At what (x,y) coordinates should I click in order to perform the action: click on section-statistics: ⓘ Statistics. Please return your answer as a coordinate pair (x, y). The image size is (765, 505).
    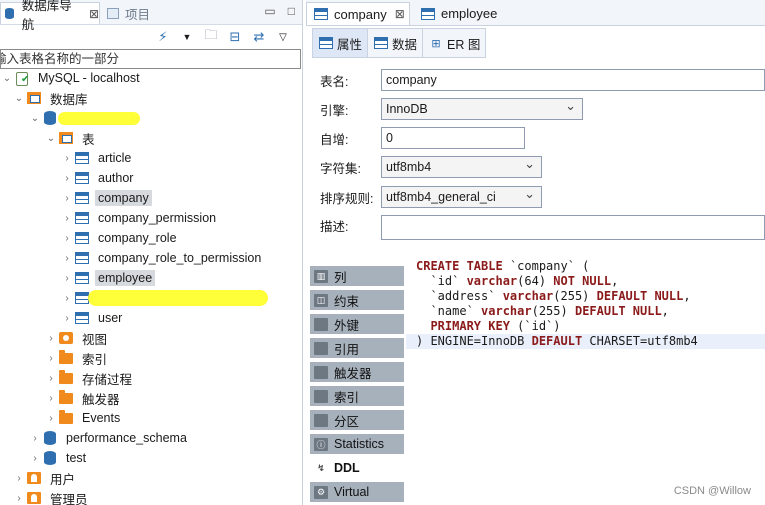
    Looking at the image, I should click on (357, 445).